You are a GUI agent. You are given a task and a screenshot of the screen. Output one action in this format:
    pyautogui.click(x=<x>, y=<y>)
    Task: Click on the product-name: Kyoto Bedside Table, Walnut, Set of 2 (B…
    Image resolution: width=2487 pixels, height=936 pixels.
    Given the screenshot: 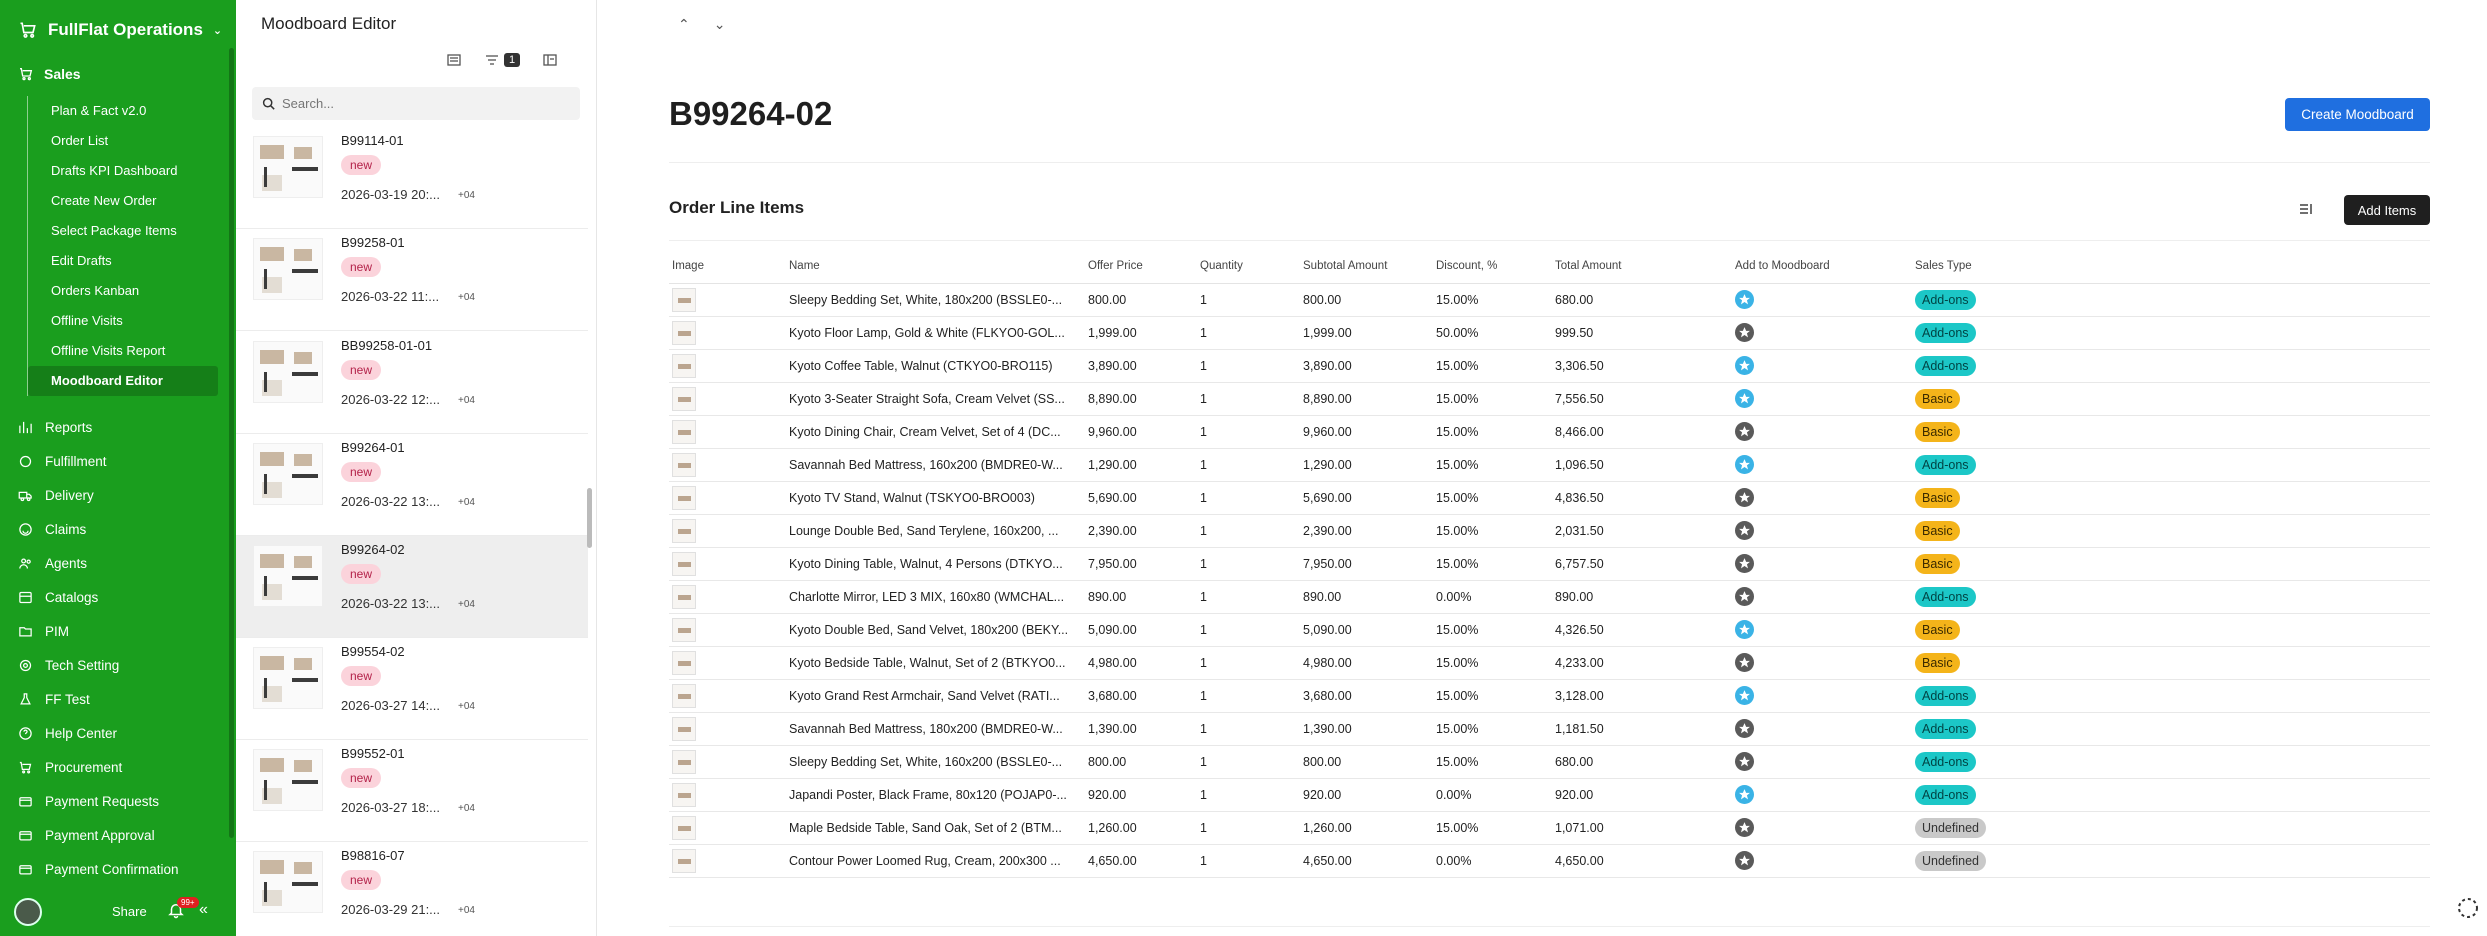 What is the action you would take?
    pyautogui.click(x=935, y=663)
    